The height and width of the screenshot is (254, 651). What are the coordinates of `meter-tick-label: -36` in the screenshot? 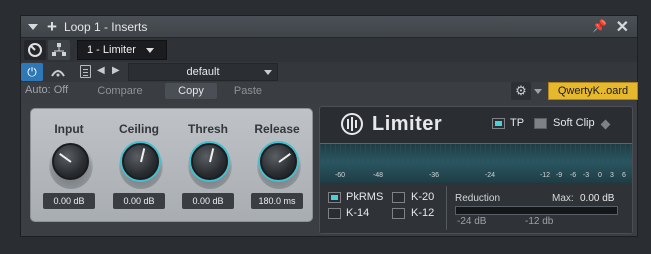 It's located at (434, 175).